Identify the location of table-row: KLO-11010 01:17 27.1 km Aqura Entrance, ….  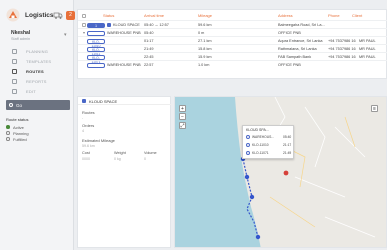
(232, 42).